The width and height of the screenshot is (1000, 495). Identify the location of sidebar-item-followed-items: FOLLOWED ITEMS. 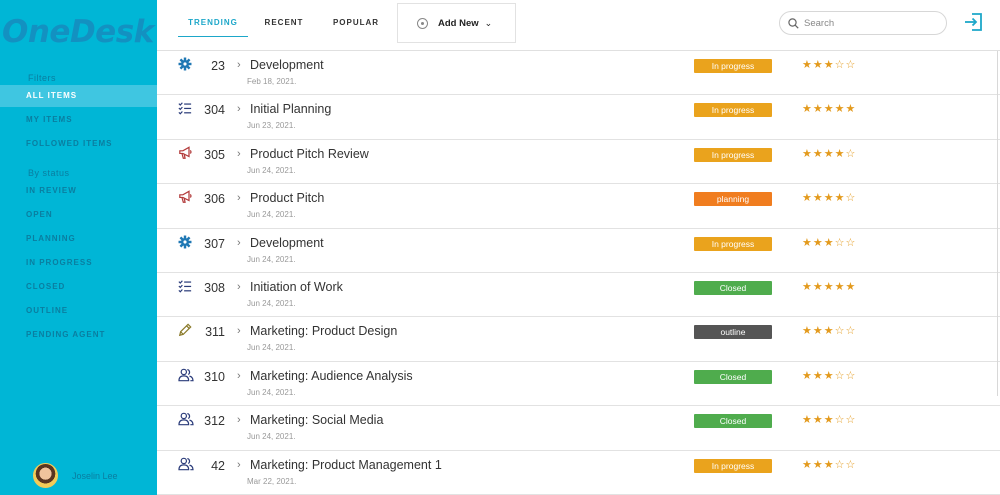
(78, 144).